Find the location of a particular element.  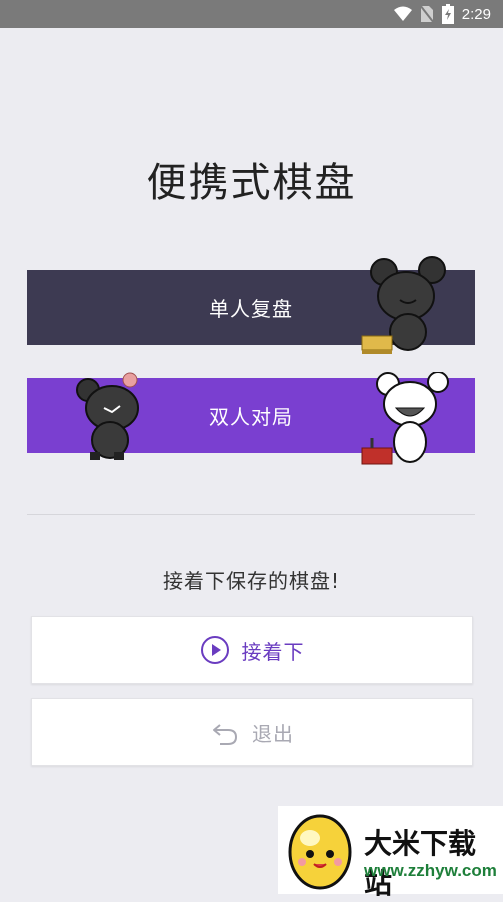

continue-button: 接着下 is located at coordinates (252, 650).